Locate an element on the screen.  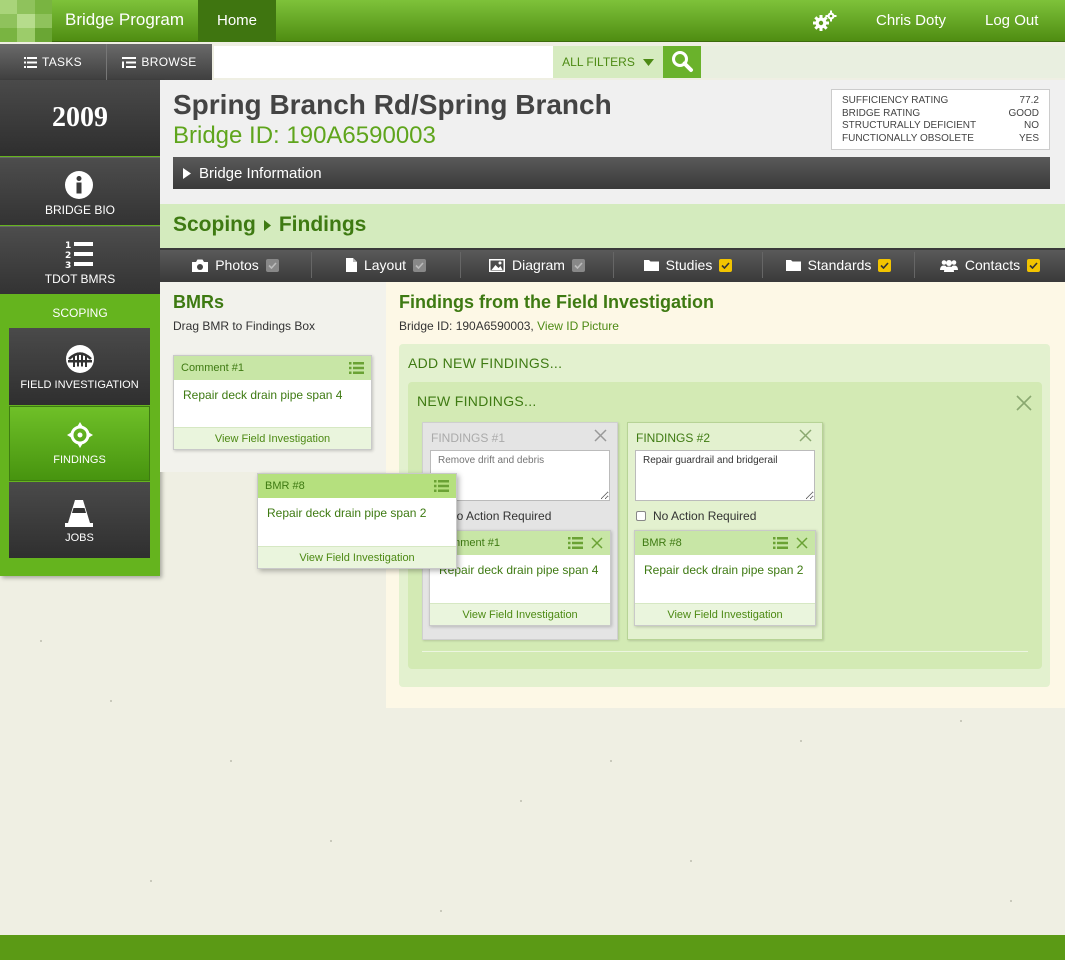
rating-row: SUFFICIENCY RATING 77.2 is located at coordinates (940, 101).